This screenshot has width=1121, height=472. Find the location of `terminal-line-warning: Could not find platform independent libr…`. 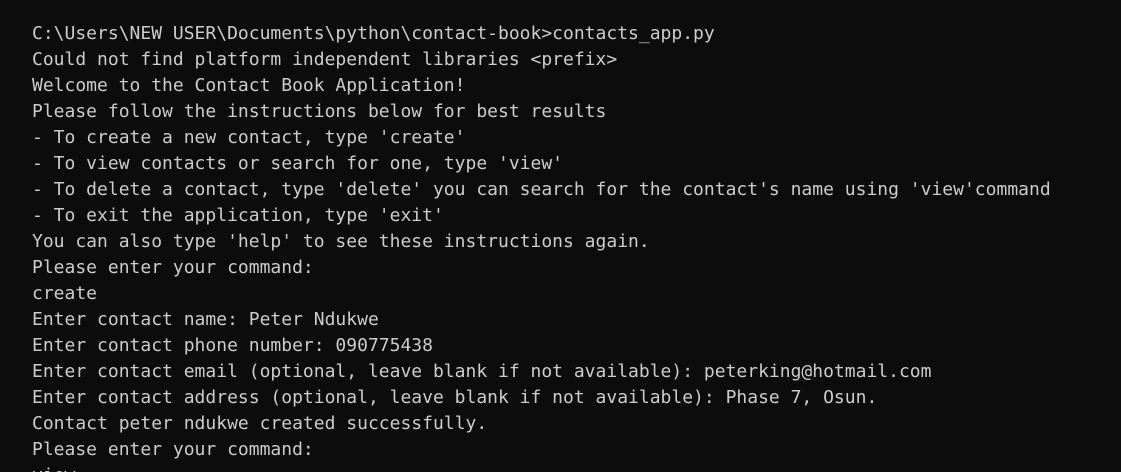

terminal-line-warning: Could not find platform independent libr… is located at coordinates (325, 59).